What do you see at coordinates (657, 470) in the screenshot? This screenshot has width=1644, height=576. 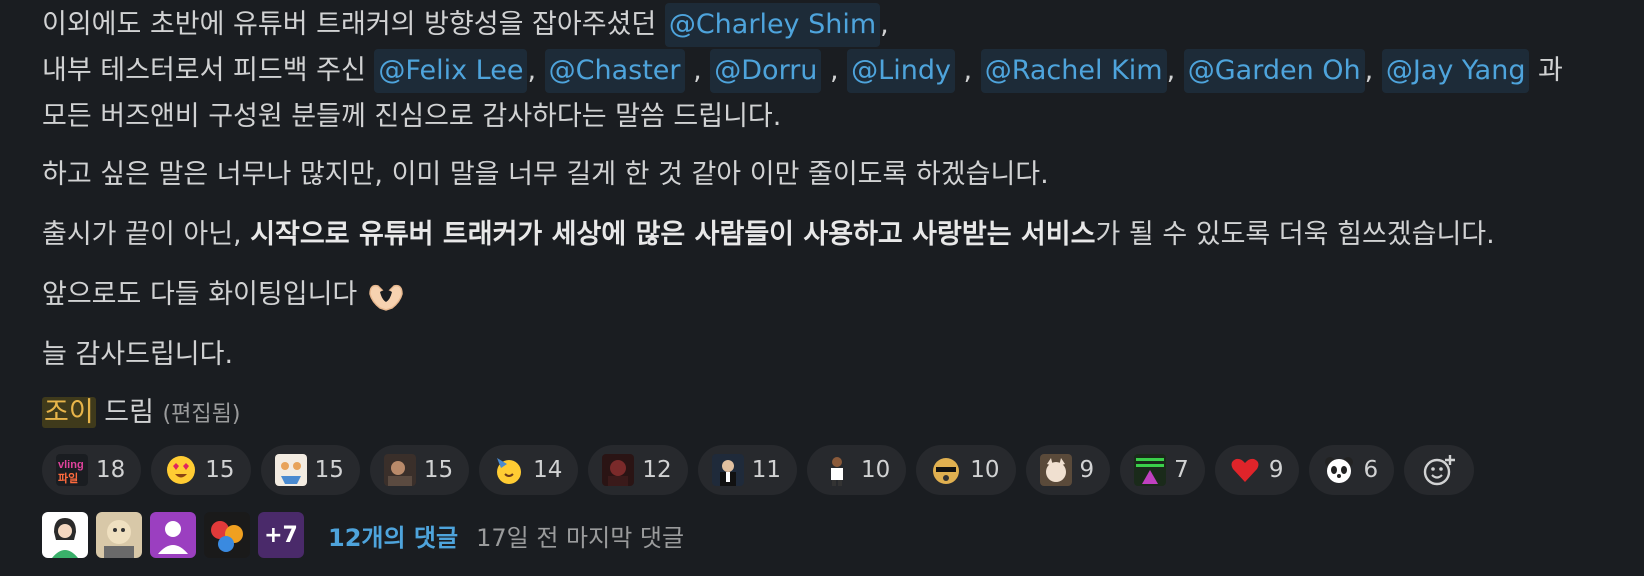 I see `reaction-count: 12` at bounding box center [657, 470].